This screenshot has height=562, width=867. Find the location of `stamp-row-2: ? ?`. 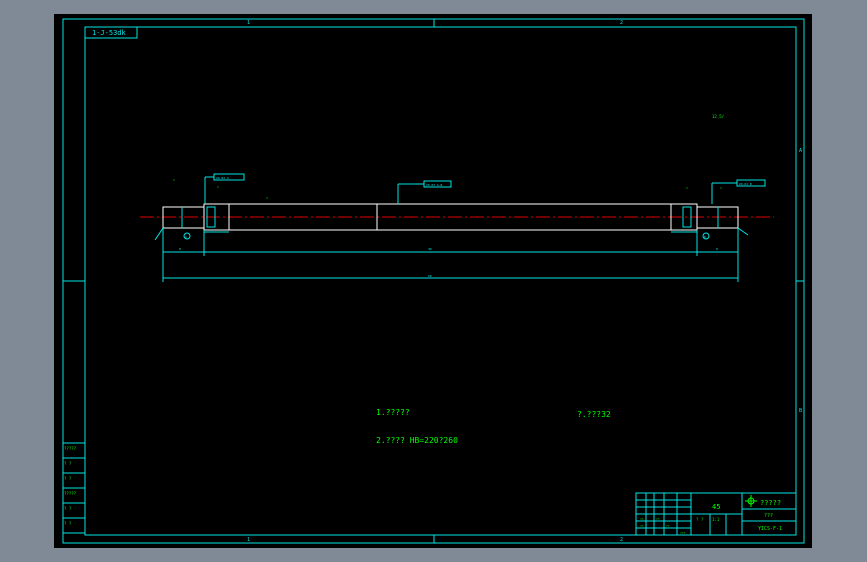

stamp-row-2: ? ? is located at coordinates (68, 463).